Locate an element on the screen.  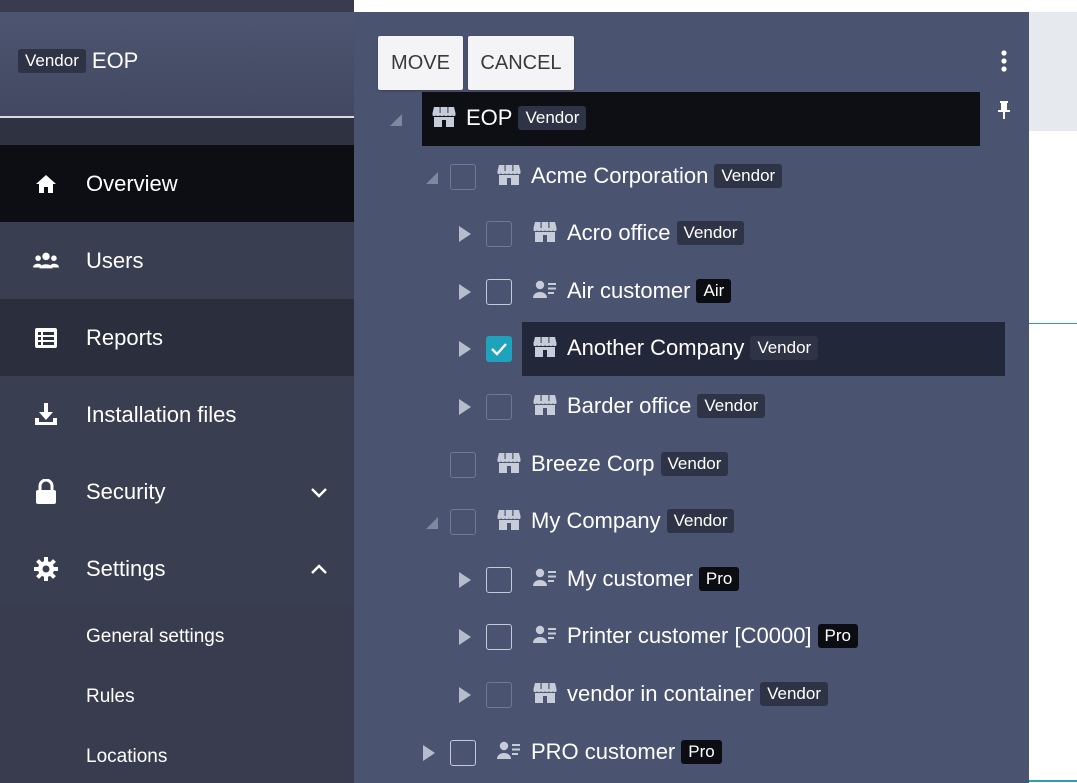
tree-row: Another Company Vendor is located at coordinates (691, 349).